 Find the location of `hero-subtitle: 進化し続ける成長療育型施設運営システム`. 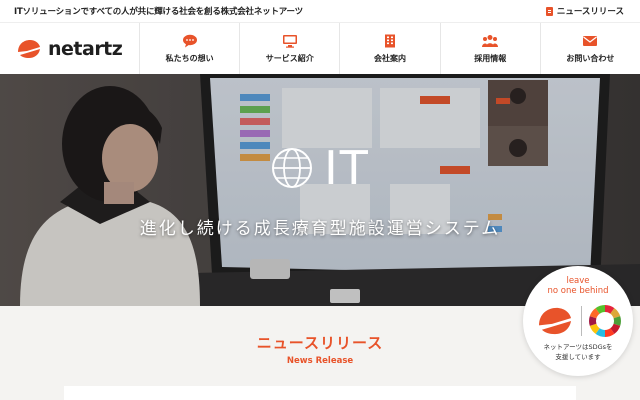

hero-subtitle: 進化し続ける成長療育型施設運営システム is located at coordinates (320, 229).